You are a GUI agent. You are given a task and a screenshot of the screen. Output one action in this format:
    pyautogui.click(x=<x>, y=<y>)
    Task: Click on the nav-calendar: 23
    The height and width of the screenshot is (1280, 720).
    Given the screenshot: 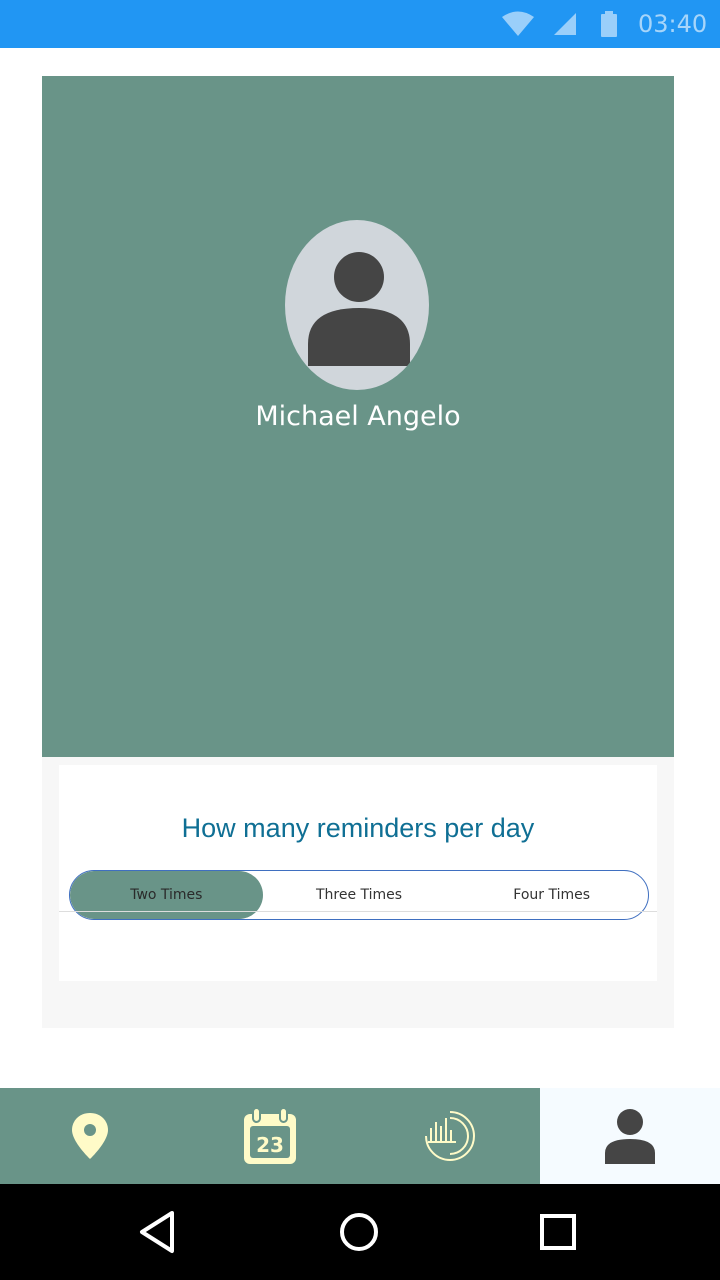 What is the action you would take?
    pyautogui.click(x=270, y=1136)
    